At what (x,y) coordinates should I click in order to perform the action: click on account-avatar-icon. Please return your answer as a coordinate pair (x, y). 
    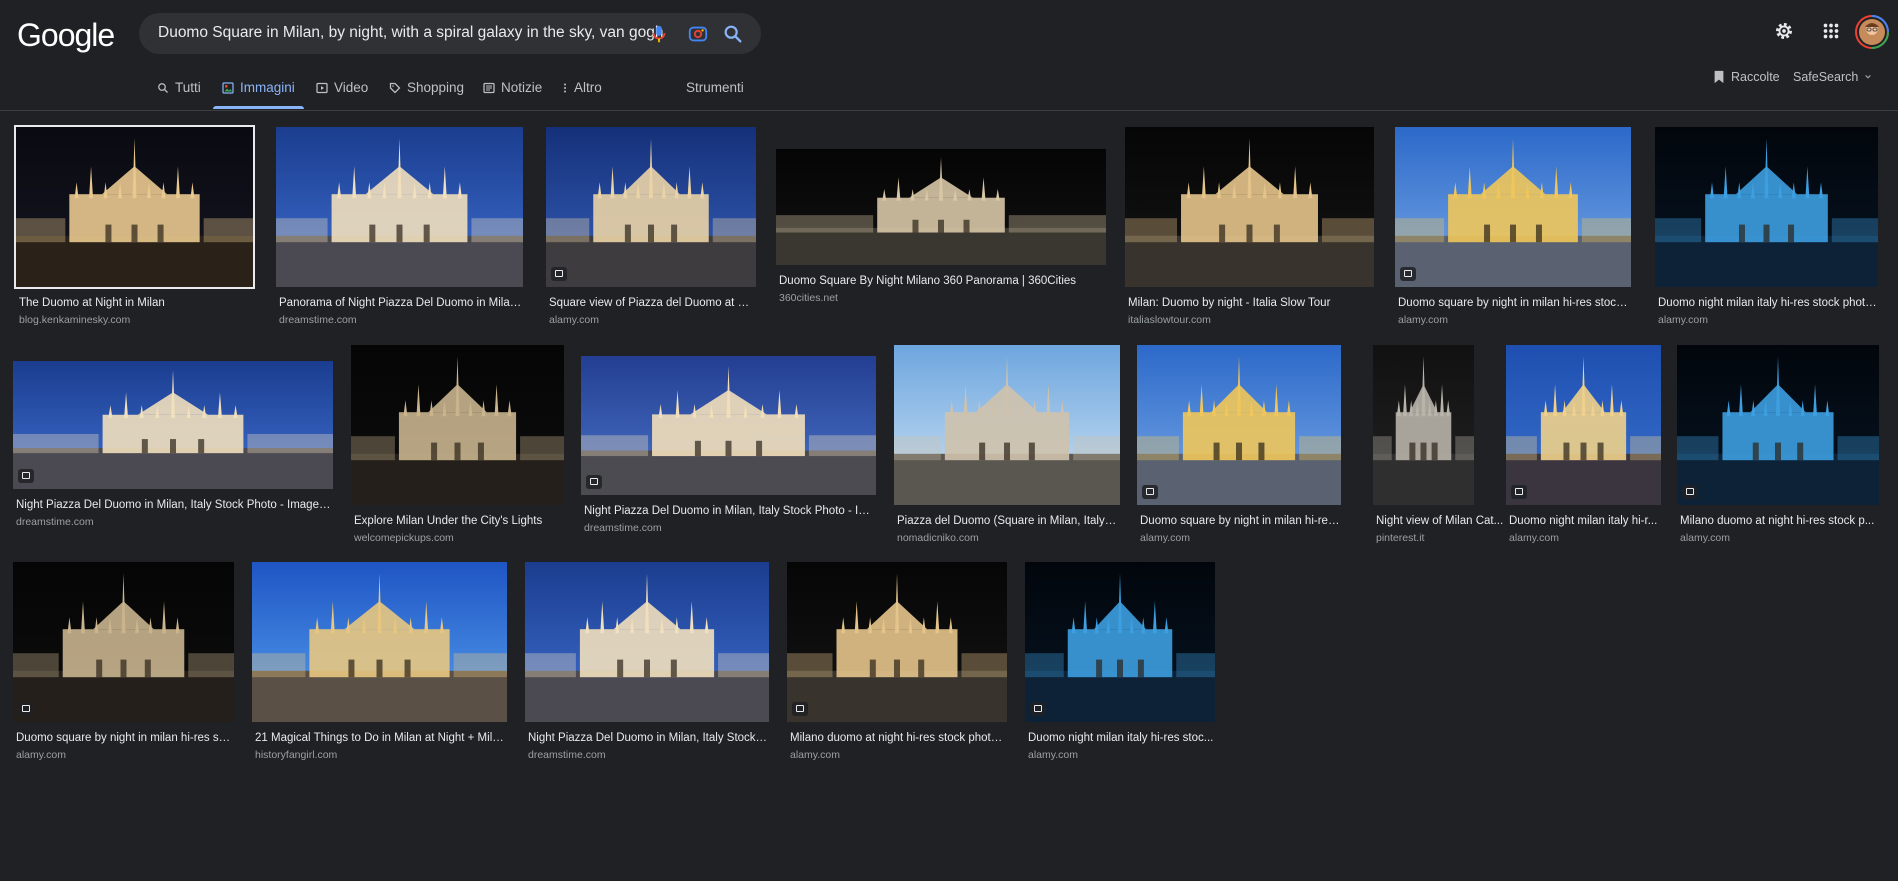
    Looking at the image, I should click on (1872, 32).